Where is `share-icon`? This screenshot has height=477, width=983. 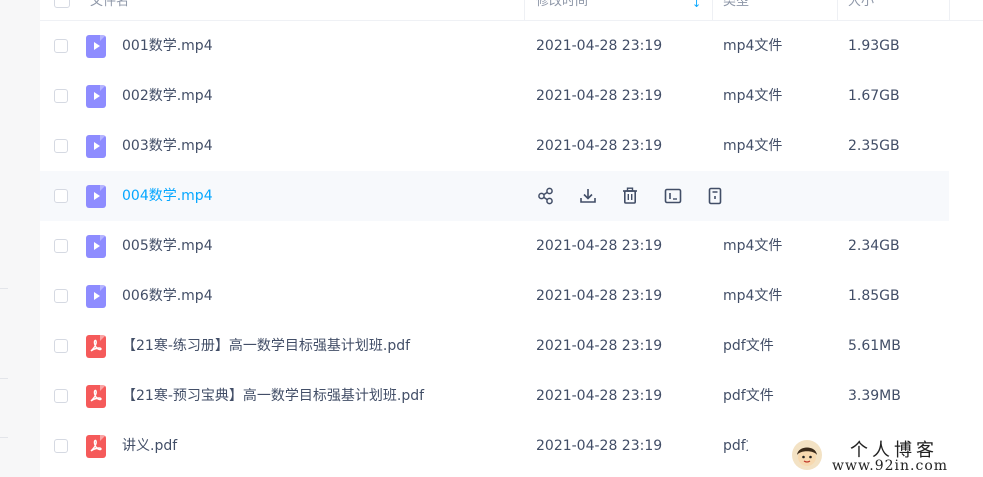 share-icon is located at coordinates (546, 196).